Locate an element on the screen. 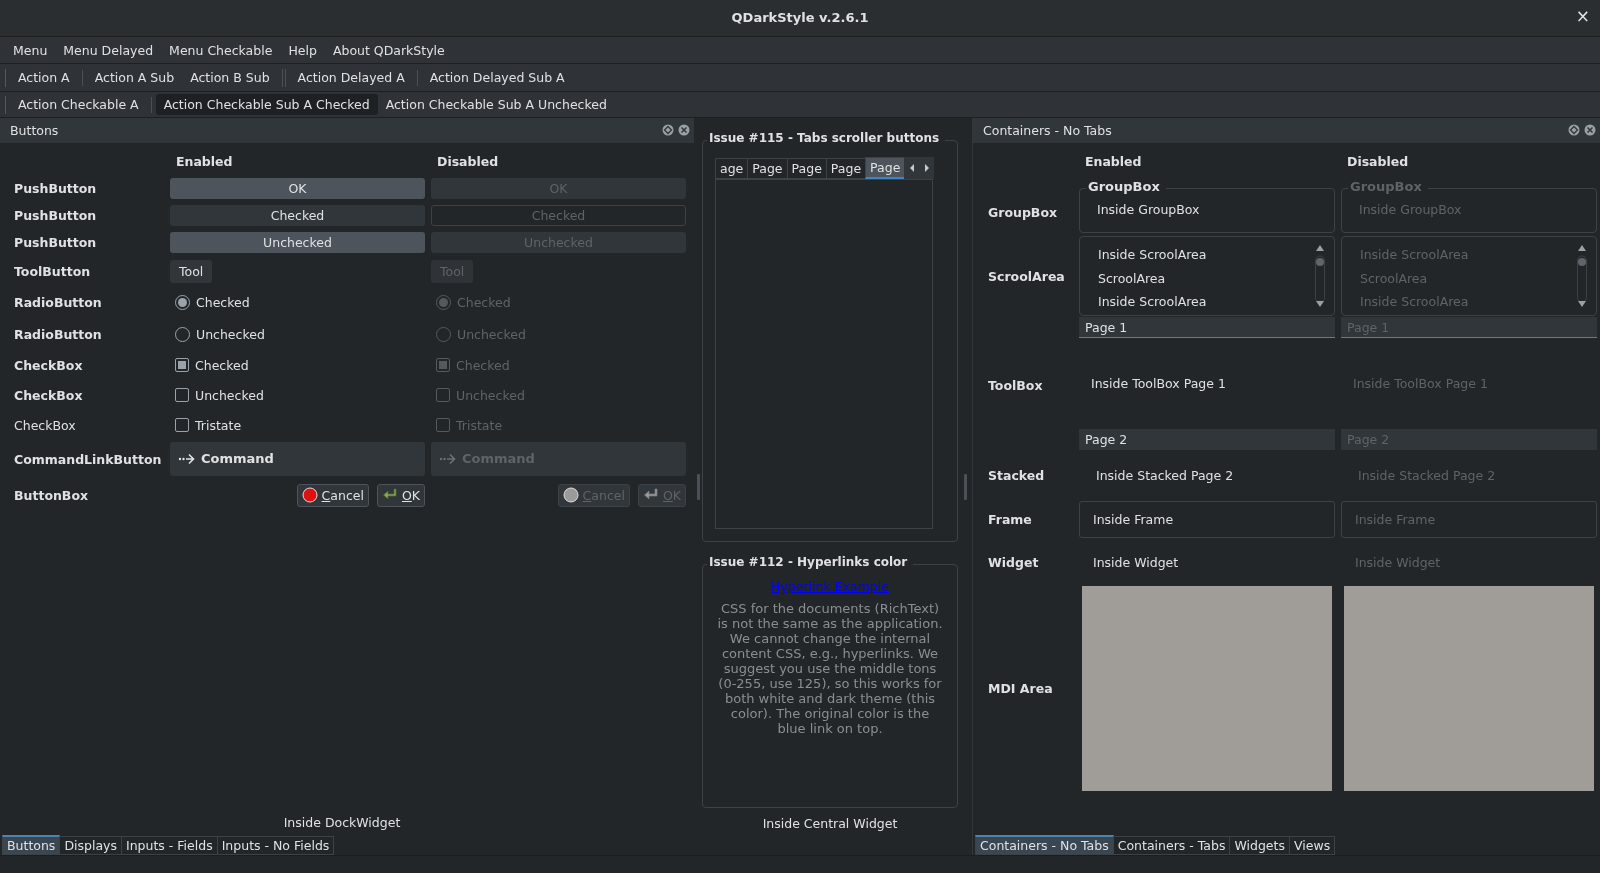 This screenshot has width=1600, height=873. menu-item: About QDarkStyle is located at coordinates (388, 50).